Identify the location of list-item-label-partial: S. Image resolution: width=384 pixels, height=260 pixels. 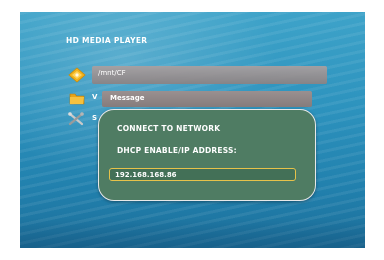
(94, 118).